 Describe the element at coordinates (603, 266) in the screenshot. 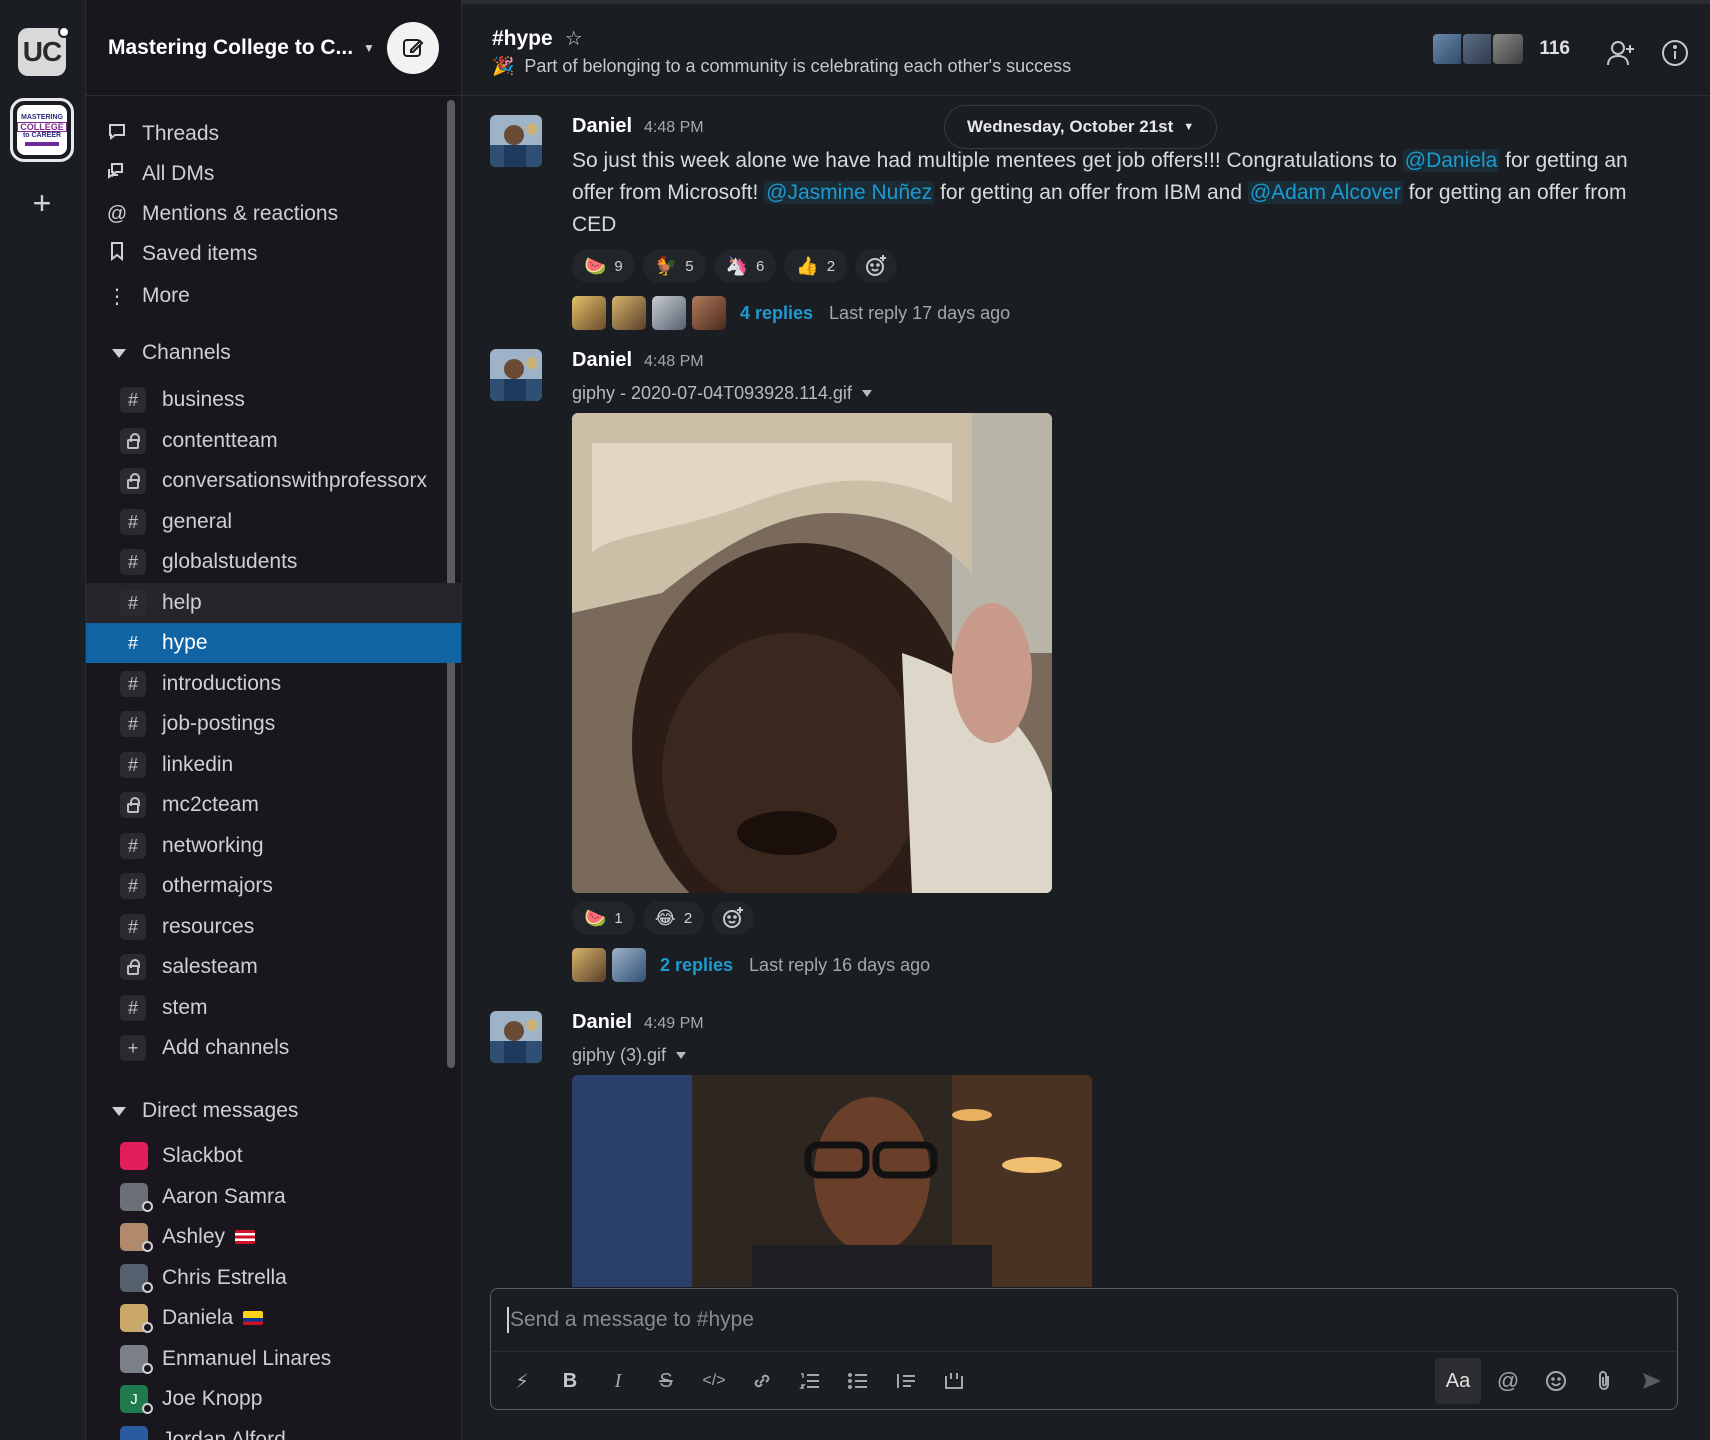

I see `reaction-watermelon: 🍉 9` at that location.